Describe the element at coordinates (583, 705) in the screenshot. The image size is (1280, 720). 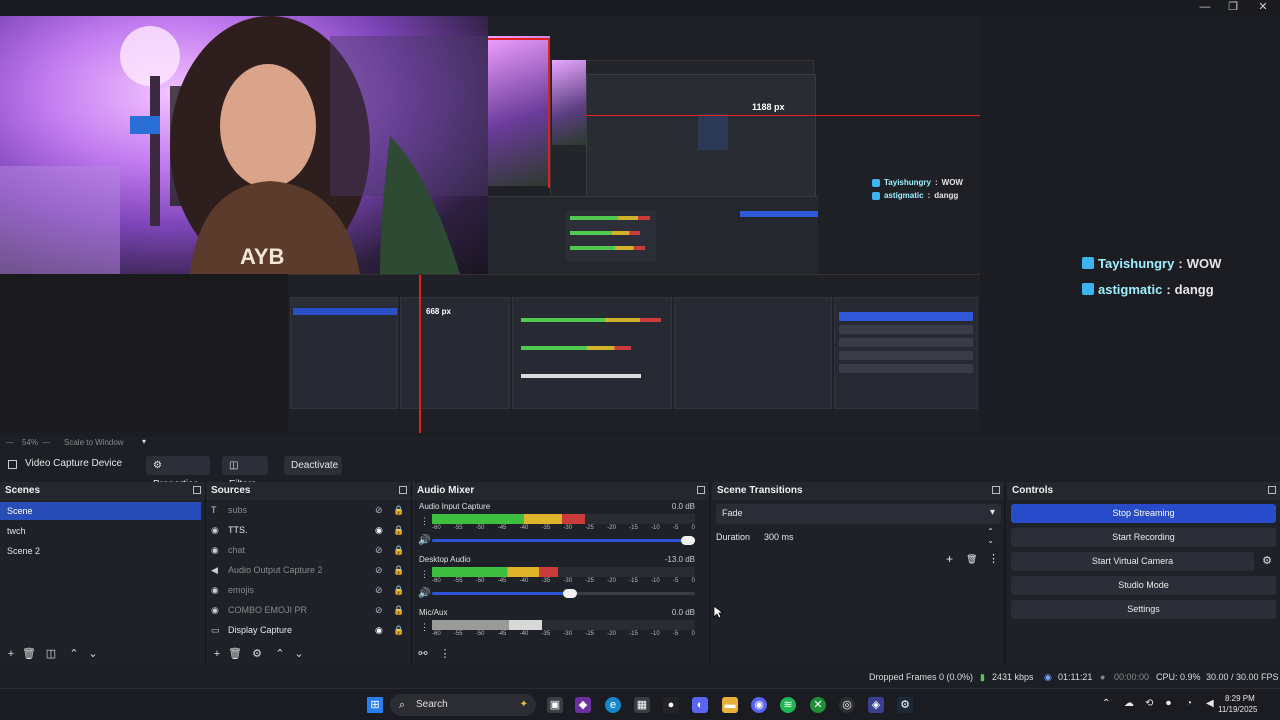
I see `app-icon: ◆` at that location.